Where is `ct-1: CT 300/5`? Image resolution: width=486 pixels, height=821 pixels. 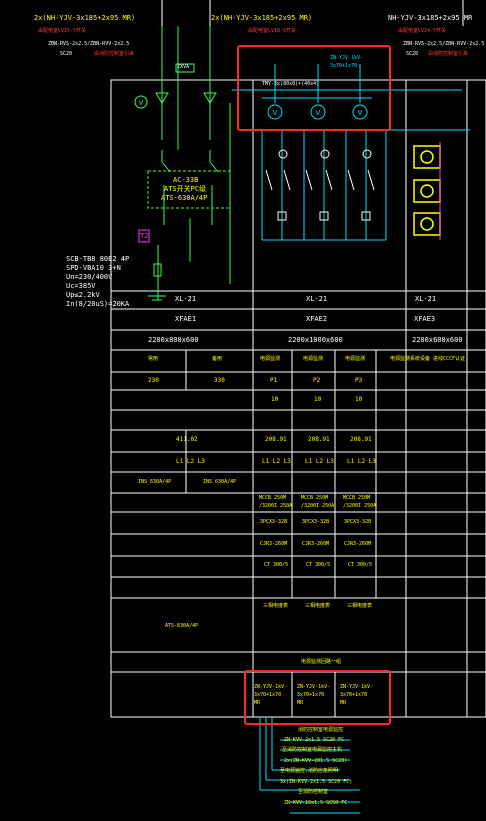 ct-1: CT 300/5 is located at coordinates (276, 565).